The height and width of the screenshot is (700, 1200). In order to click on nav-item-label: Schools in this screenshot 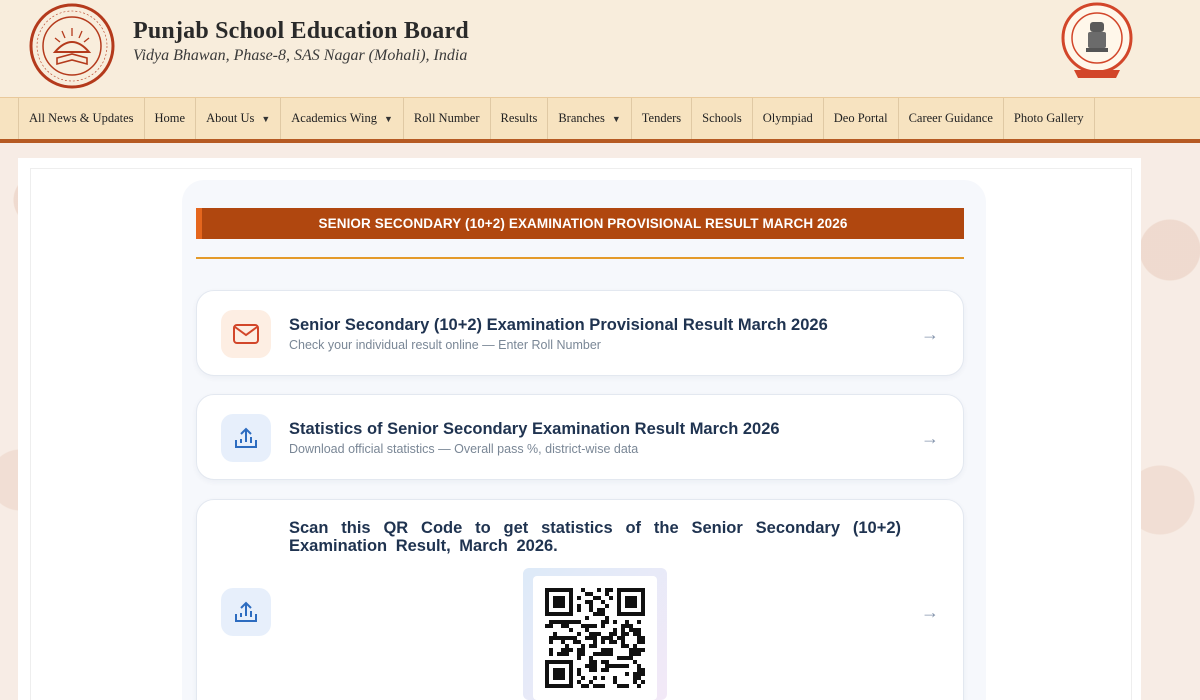, I will do `click(722, 118)`.